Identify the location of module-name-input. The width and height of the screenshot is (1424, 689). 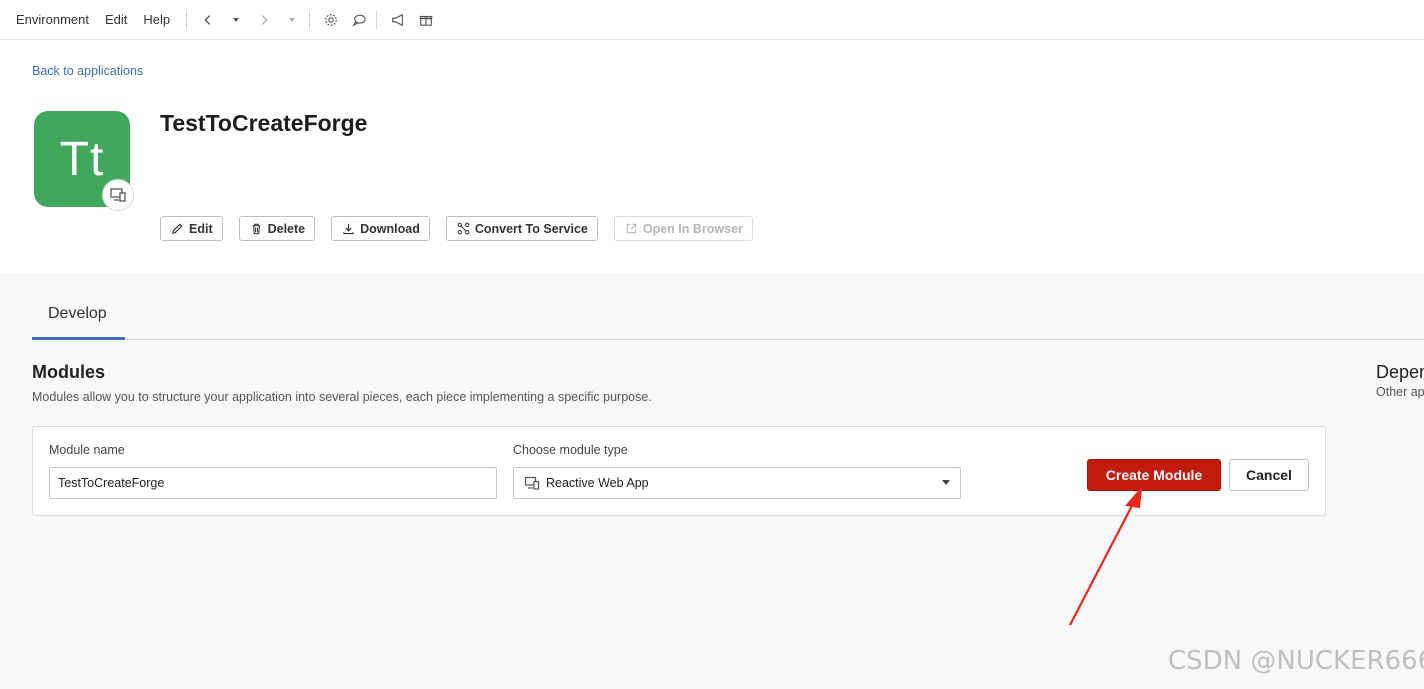
(273, 483).